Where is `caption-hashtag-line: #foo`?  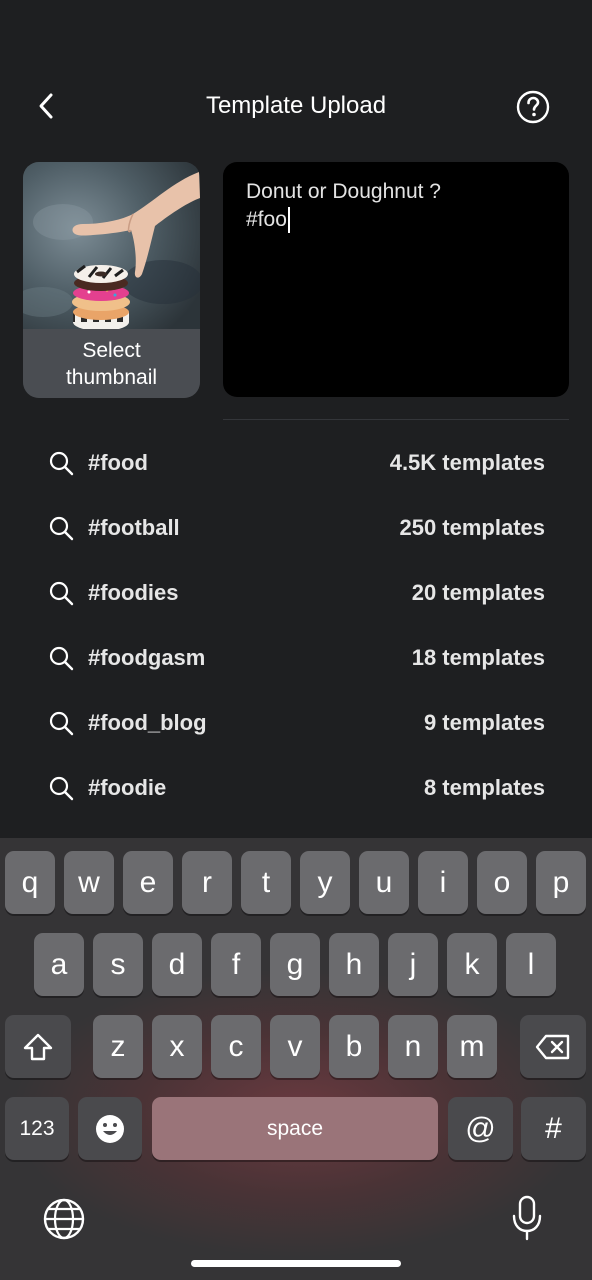
caption-hashtag-line: #foo is located at coordinates (268, 220).